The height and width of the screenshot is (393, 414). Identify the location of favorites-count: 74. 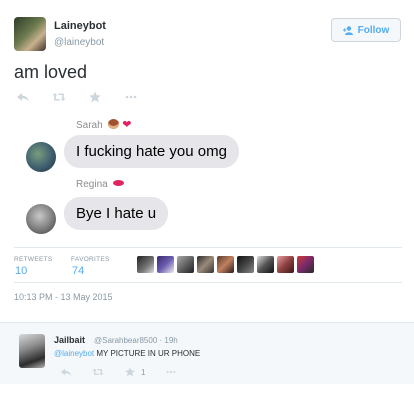
(78, 271).